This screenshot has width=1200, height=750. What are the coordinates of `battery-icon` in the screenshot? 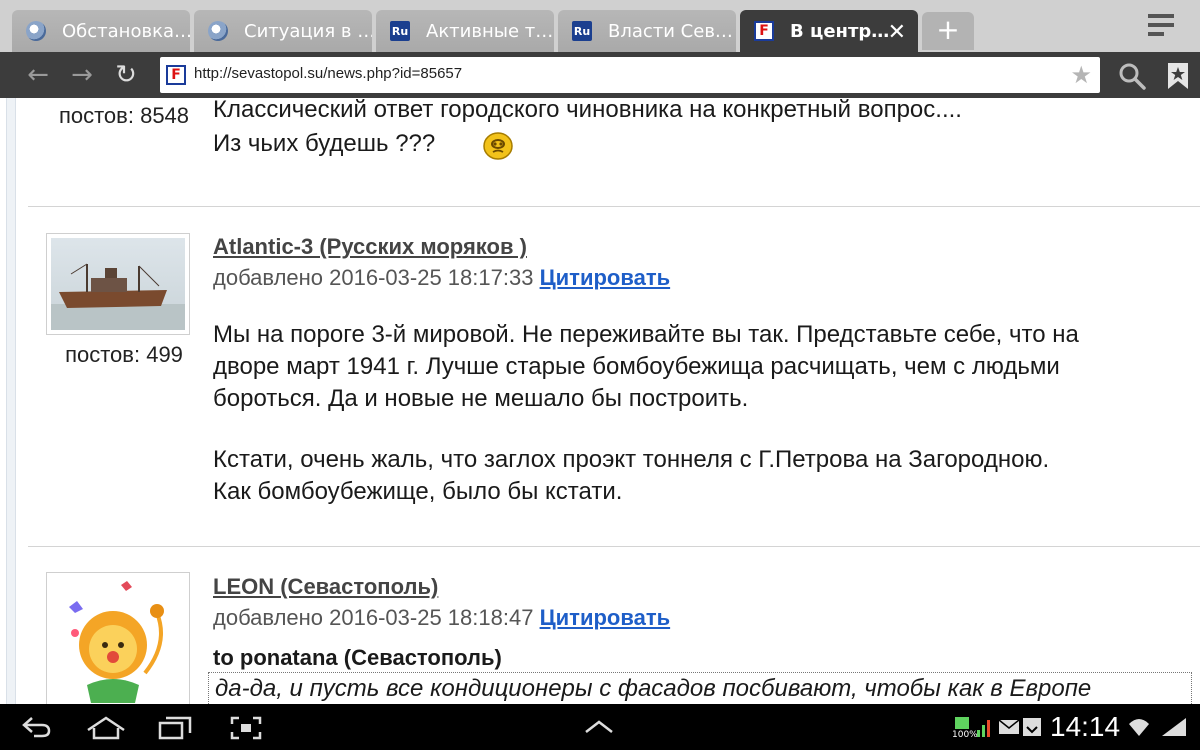 It's located at (962, 723).